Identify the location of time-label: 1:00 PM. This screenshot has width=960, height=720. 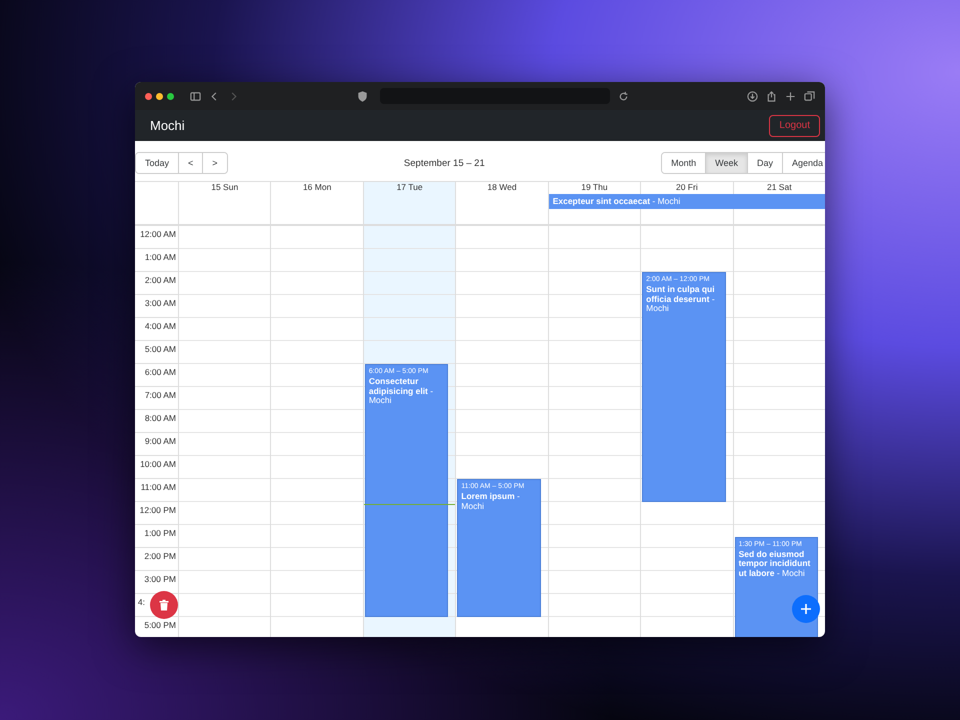
(156, 536).